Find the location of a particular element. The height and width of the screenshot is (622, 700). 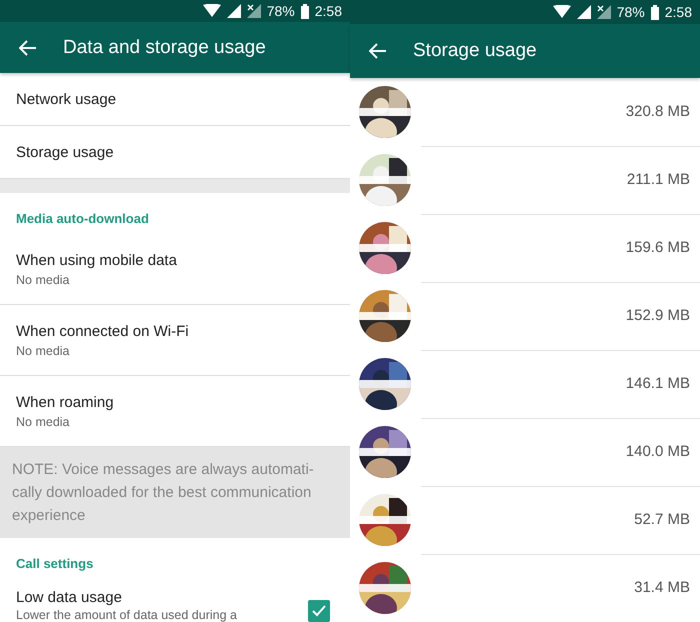

storage-size: 159.6 MB is located at coordinates (658, 247).